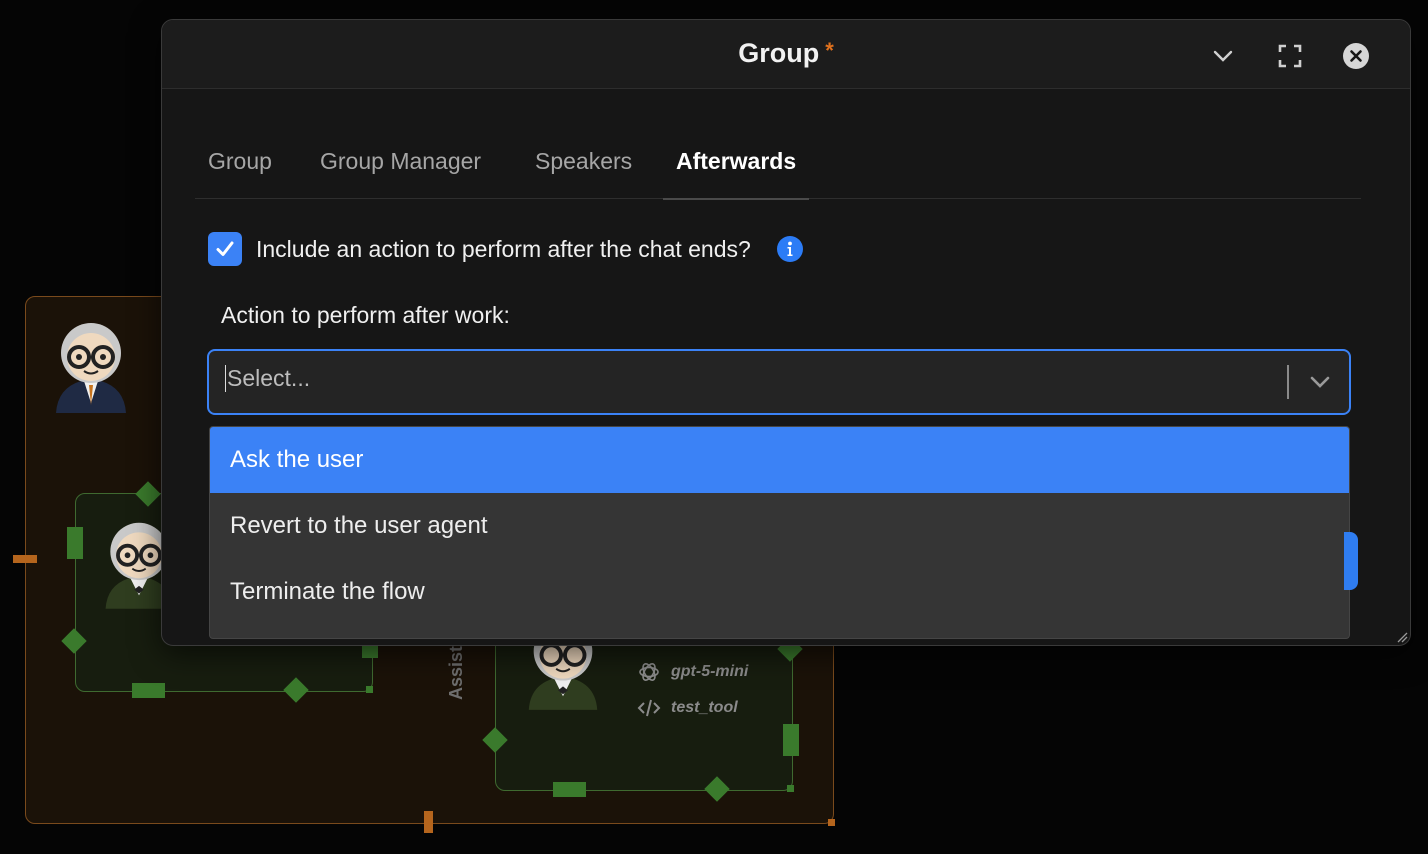  What do you see at coordinates (649, 708) in the screenshot?
I see `code-icon` at bounding box center [649, 708].